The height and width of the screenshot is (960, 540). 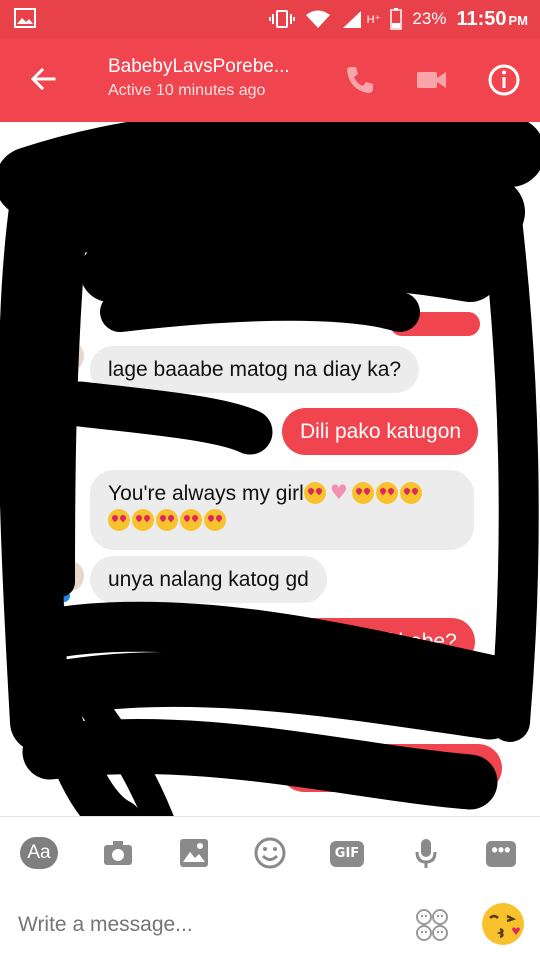 What do you see at coordinates (429, 18) in the screenshot?
I see `battery-level: 23%` at bounding box center [429, 18].